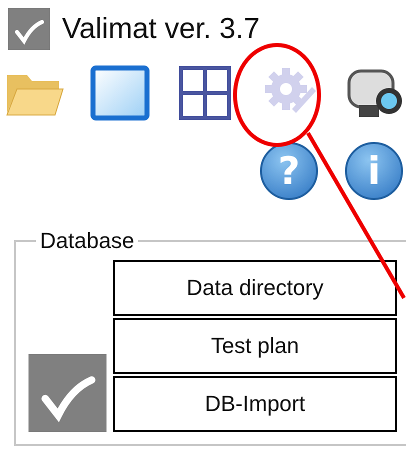 The height and width of the screenshot is (461, 406). Describe the element at coordinates (255, 288) in the screenshot. I see `database-button: Data directory` at that location.